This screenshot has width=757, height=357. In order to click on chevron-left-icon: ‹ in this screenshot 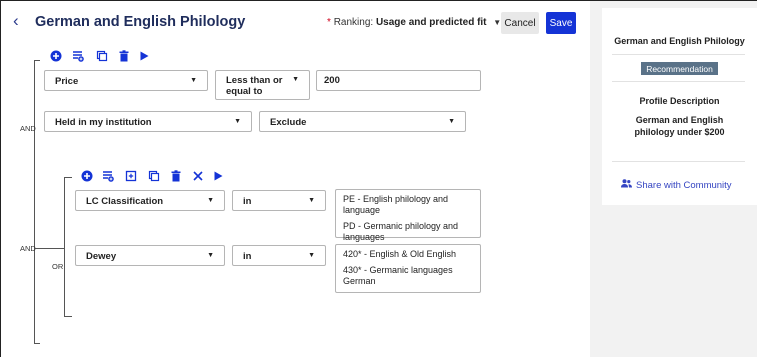, I will do `click(16, 20)`.